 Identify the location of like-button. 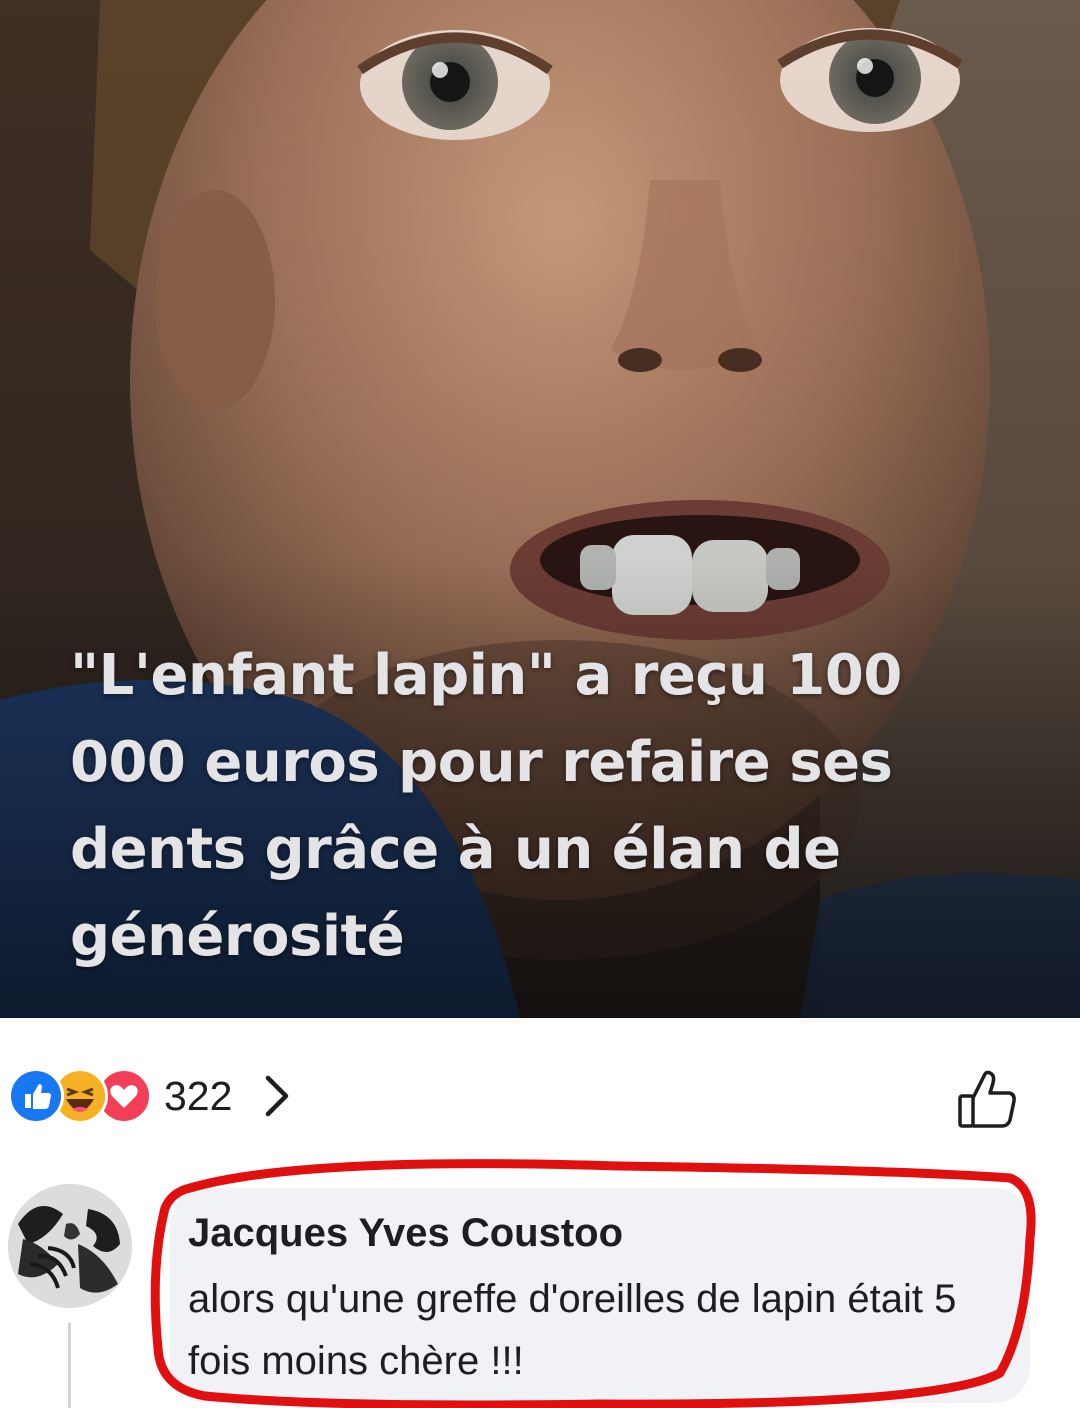
(987, 1099).